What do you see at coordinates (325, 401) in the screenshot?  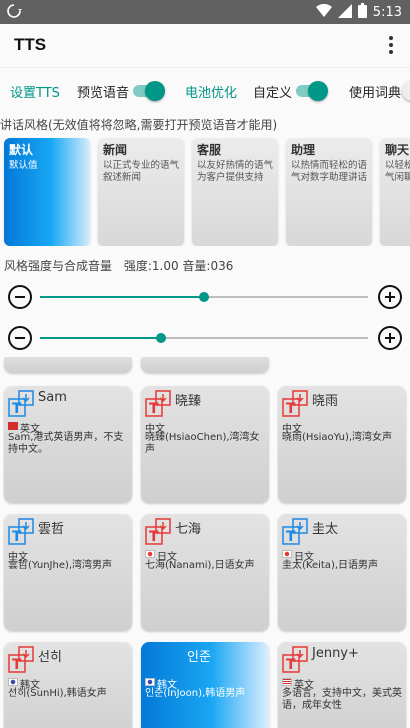 I see `voice-name: 晓雨` at bounding box center [325, 401].